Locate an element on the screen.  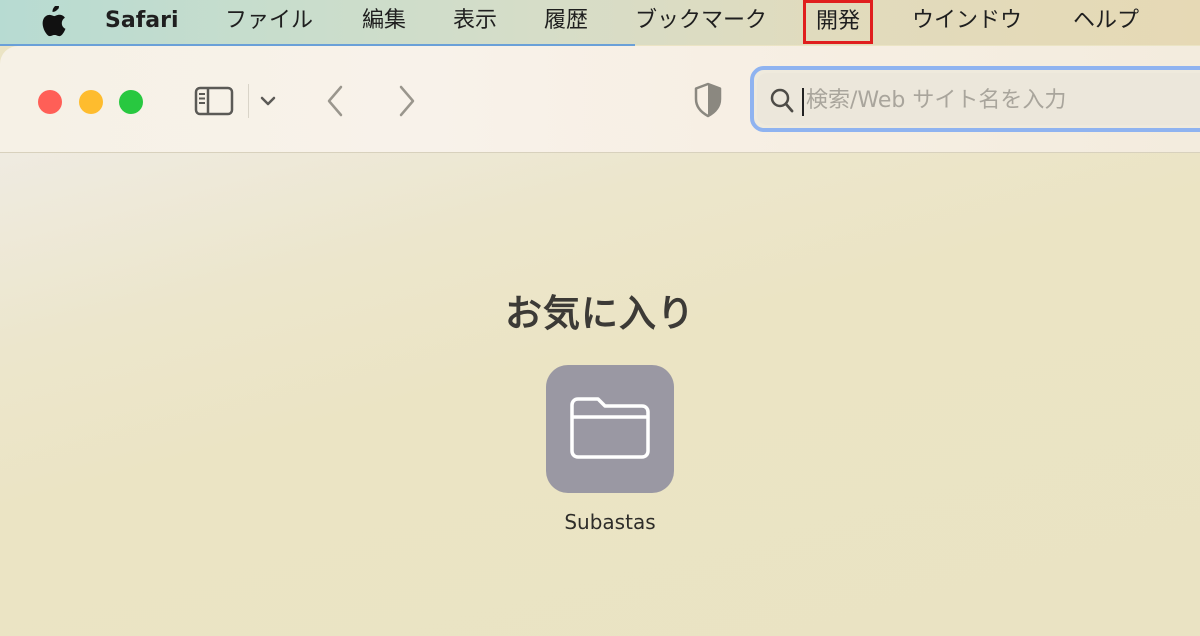
address-search-bar is located at coordinates (975, 99).